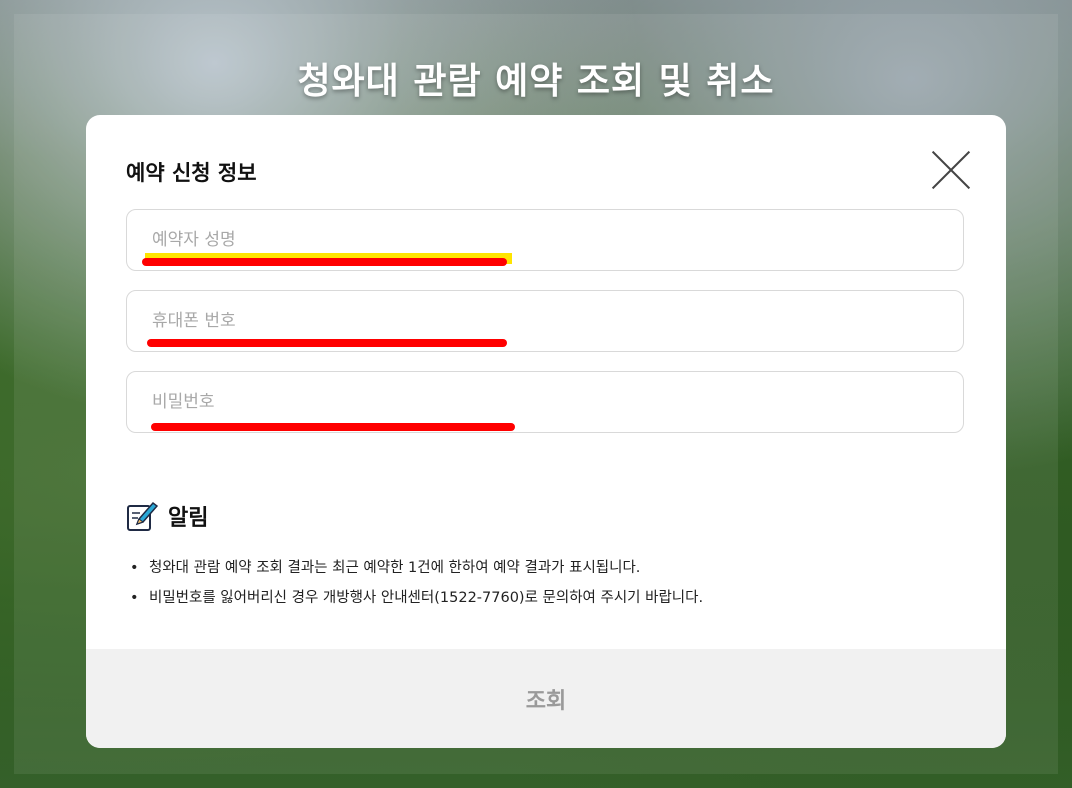  Describe the element at coordinates (188, 518) in the screenshot. I see `notice-label: 알림` at that location.